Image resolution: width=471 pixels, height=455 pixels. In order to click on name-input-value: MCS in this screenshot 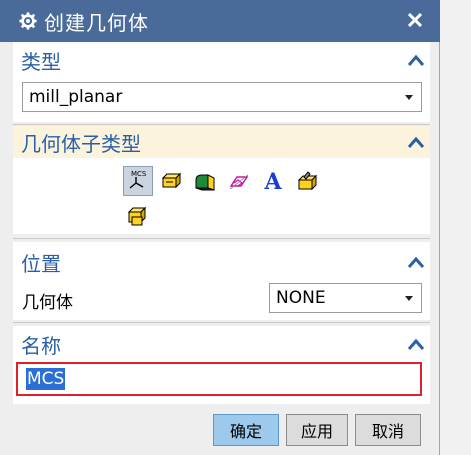, I will do `click(46, 379)`.